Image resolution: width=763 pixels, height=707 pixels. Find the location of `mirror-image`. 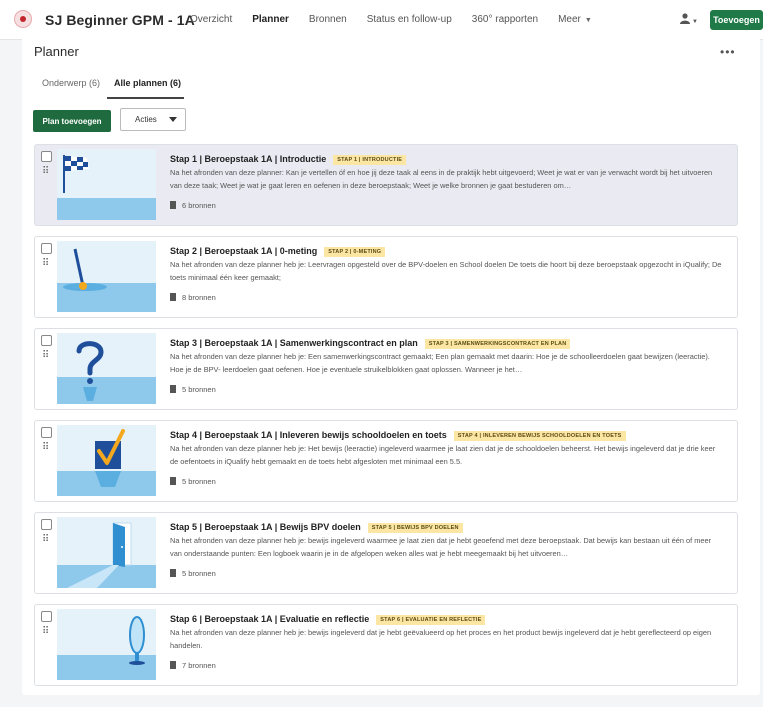

mirror-image is located at coordinates (106, 644).